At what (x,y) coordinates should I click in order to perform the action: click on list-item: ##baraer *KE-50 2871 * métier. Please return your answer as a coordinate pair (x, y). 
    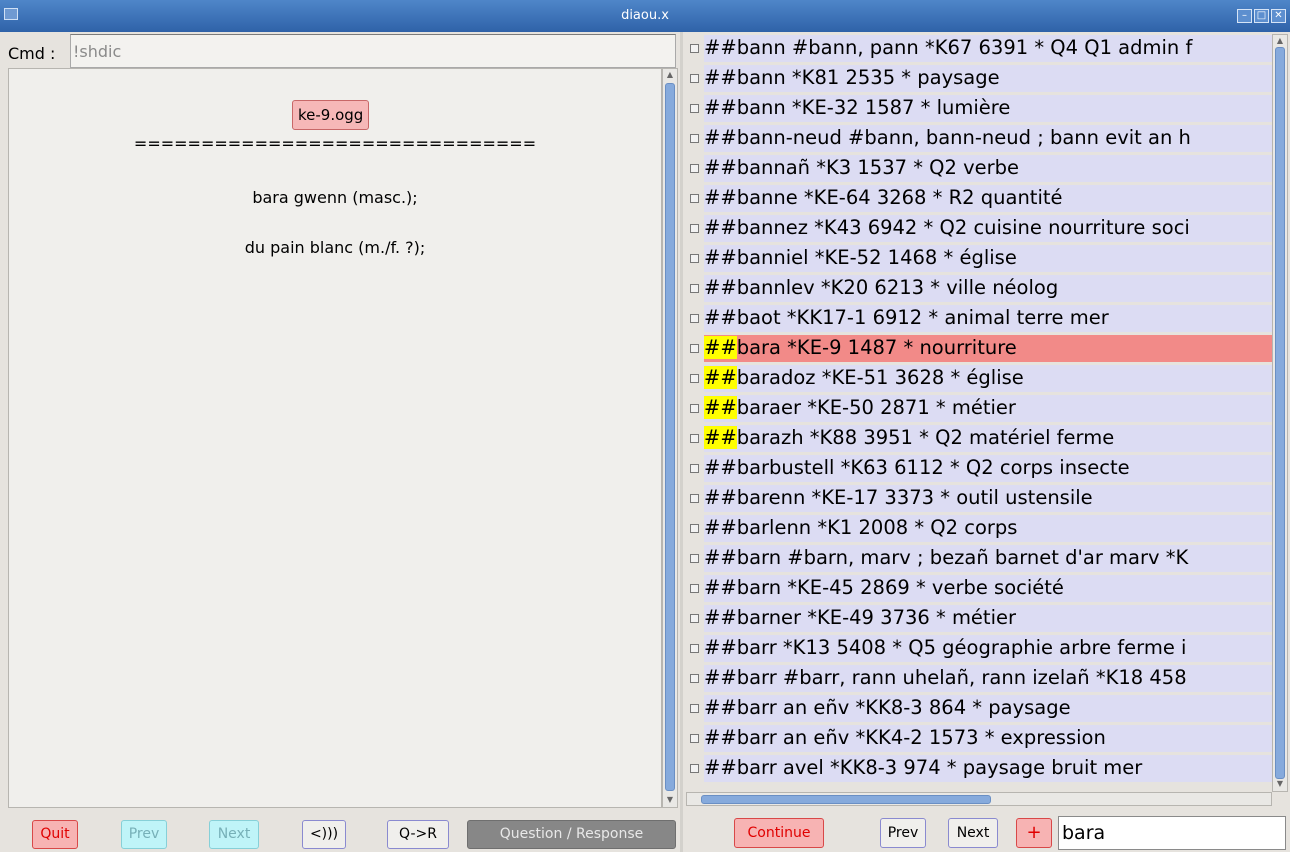
    Looking at the image, I should click on (979, 408).